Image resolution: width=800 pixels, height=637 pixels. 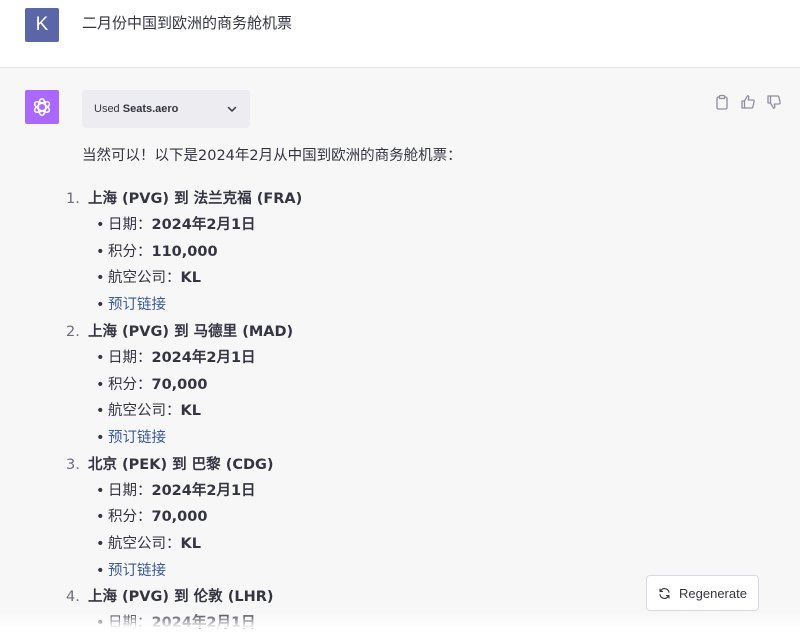 I want to click on user-avatar: K, so click(x=42, y=25).